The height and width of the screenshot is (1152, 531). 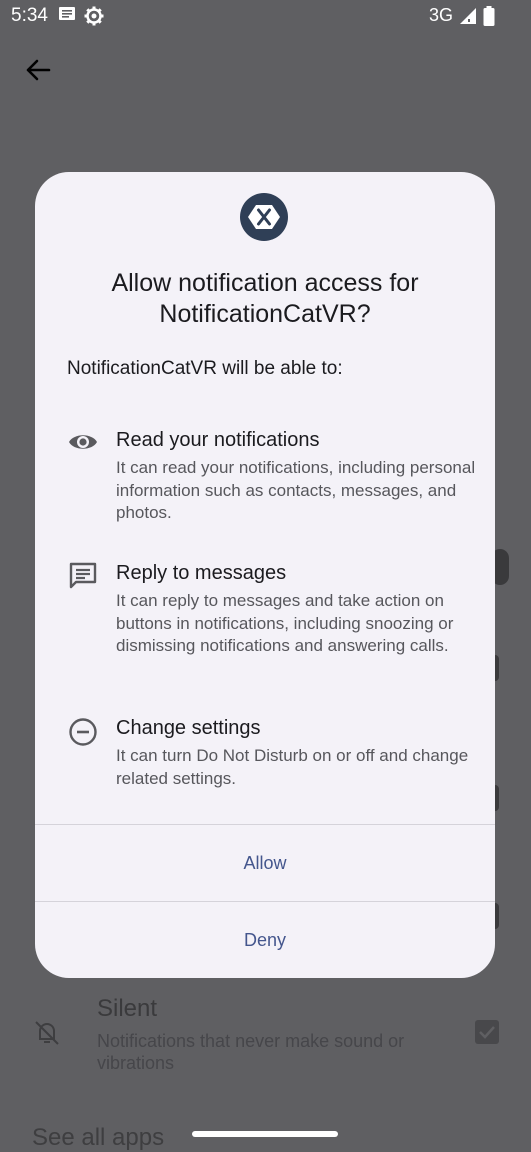 I want to click on status-left-icons, so click(x=81, y=16).